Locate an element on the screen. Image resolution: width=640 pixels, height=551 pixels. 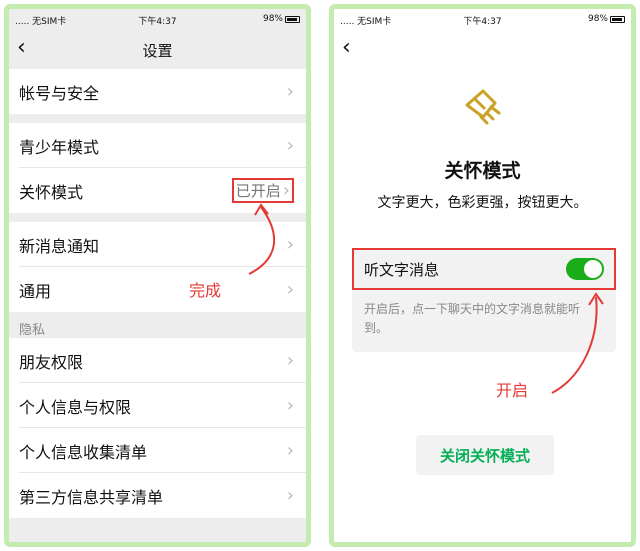
annotation-arrow is located at coordinates (262, 239).